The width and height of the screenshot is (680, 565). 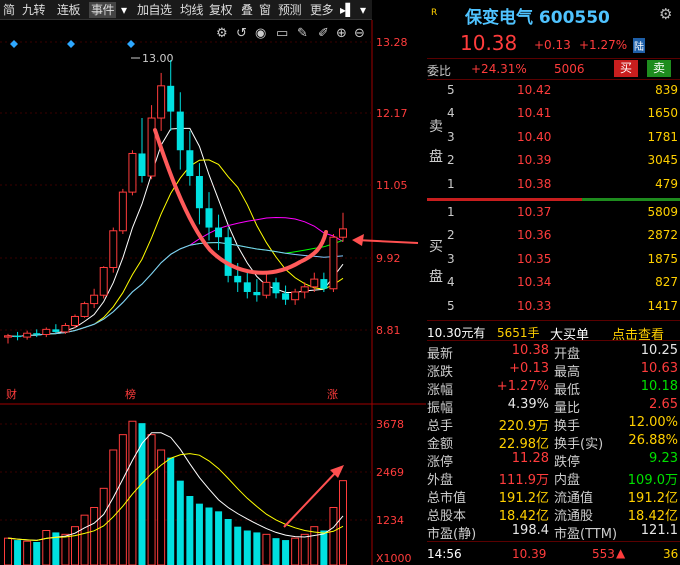 What do you see at coordinates (175, 486) in the screenshot?
I see `vol-ma5-line` at bounding box center [175, 486].